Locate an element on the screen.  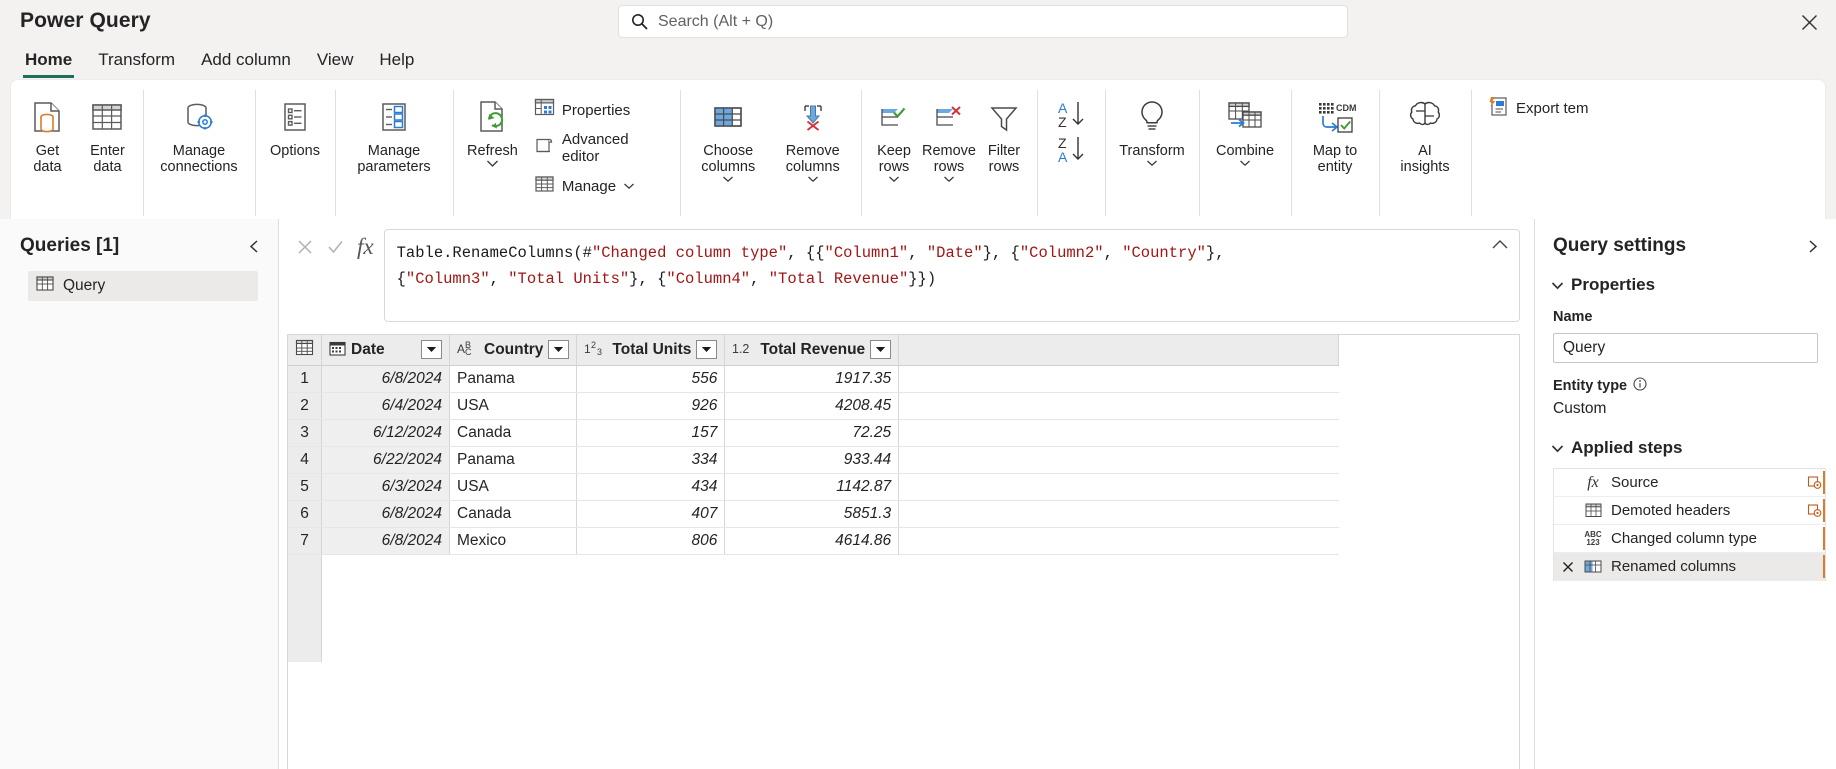
combine-button: Combine is located at coordinates (1245, 127).